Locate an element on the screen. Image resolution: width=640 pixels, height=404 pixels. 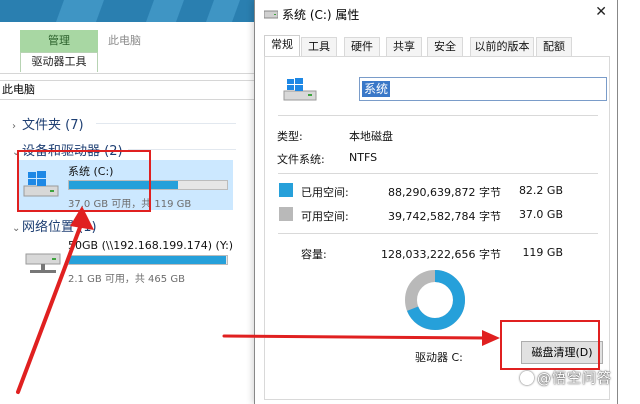
group-folders: › 文件夹 (7) is located at coordinates (48, 123).